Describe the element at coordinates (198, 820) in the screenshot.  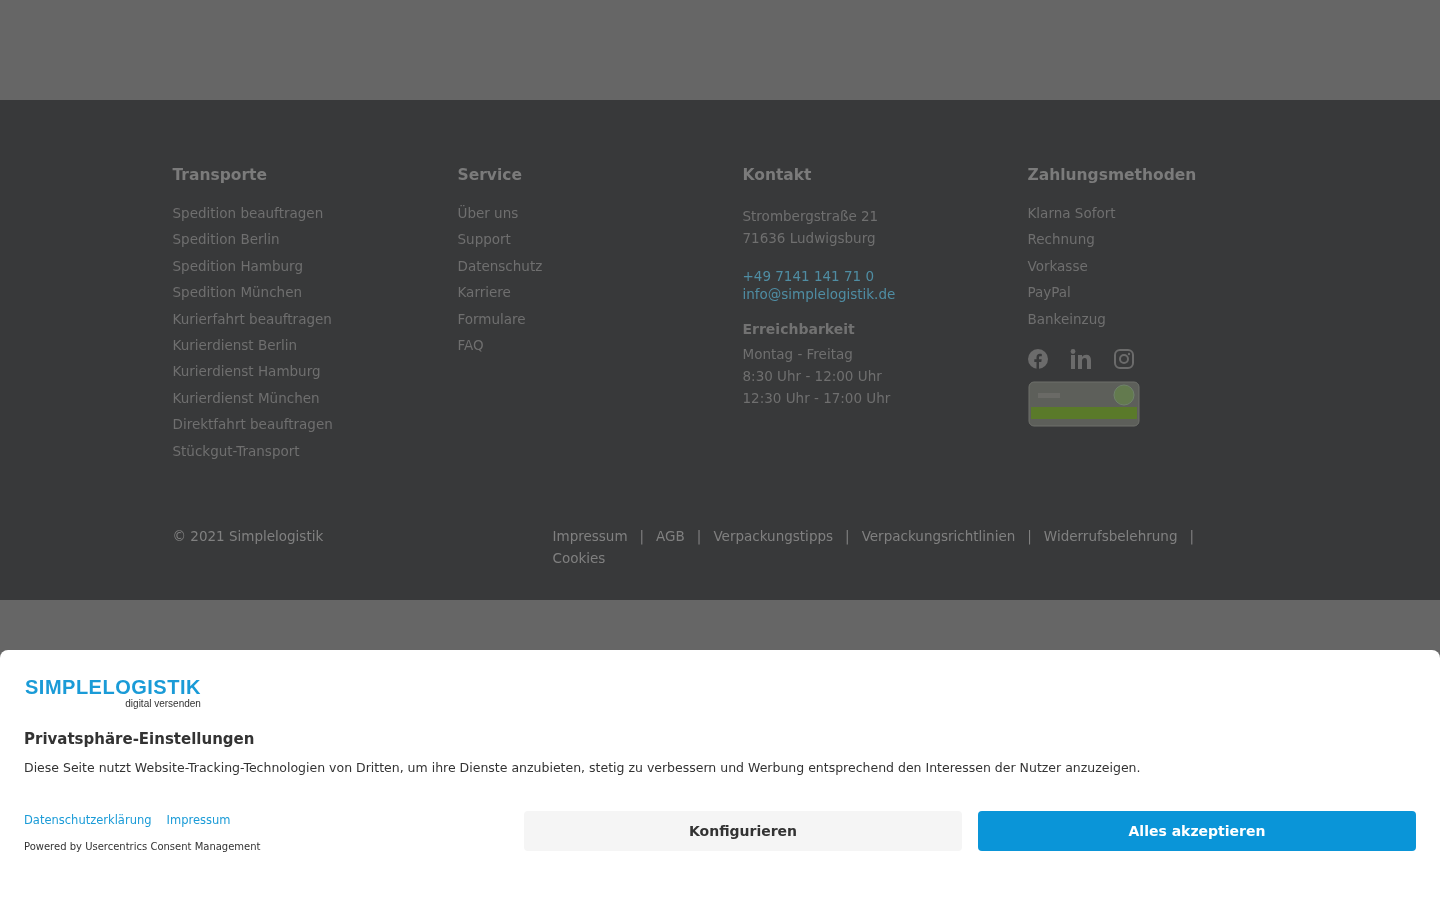
I see `dialog-link: Impressum` at that location.